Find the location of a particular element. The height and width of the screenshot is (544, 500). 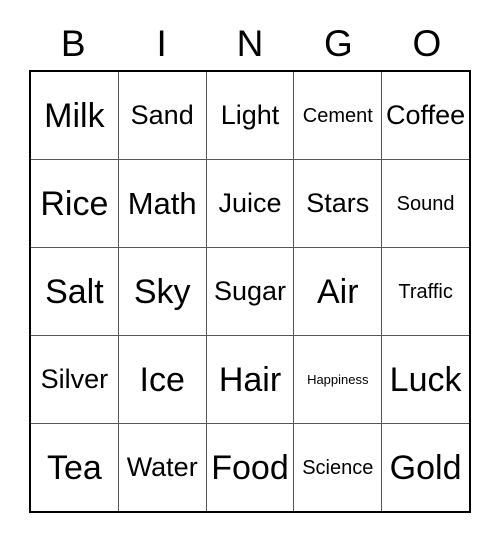

bingo-cell-label: Stars is located at coordinates (338, 203).